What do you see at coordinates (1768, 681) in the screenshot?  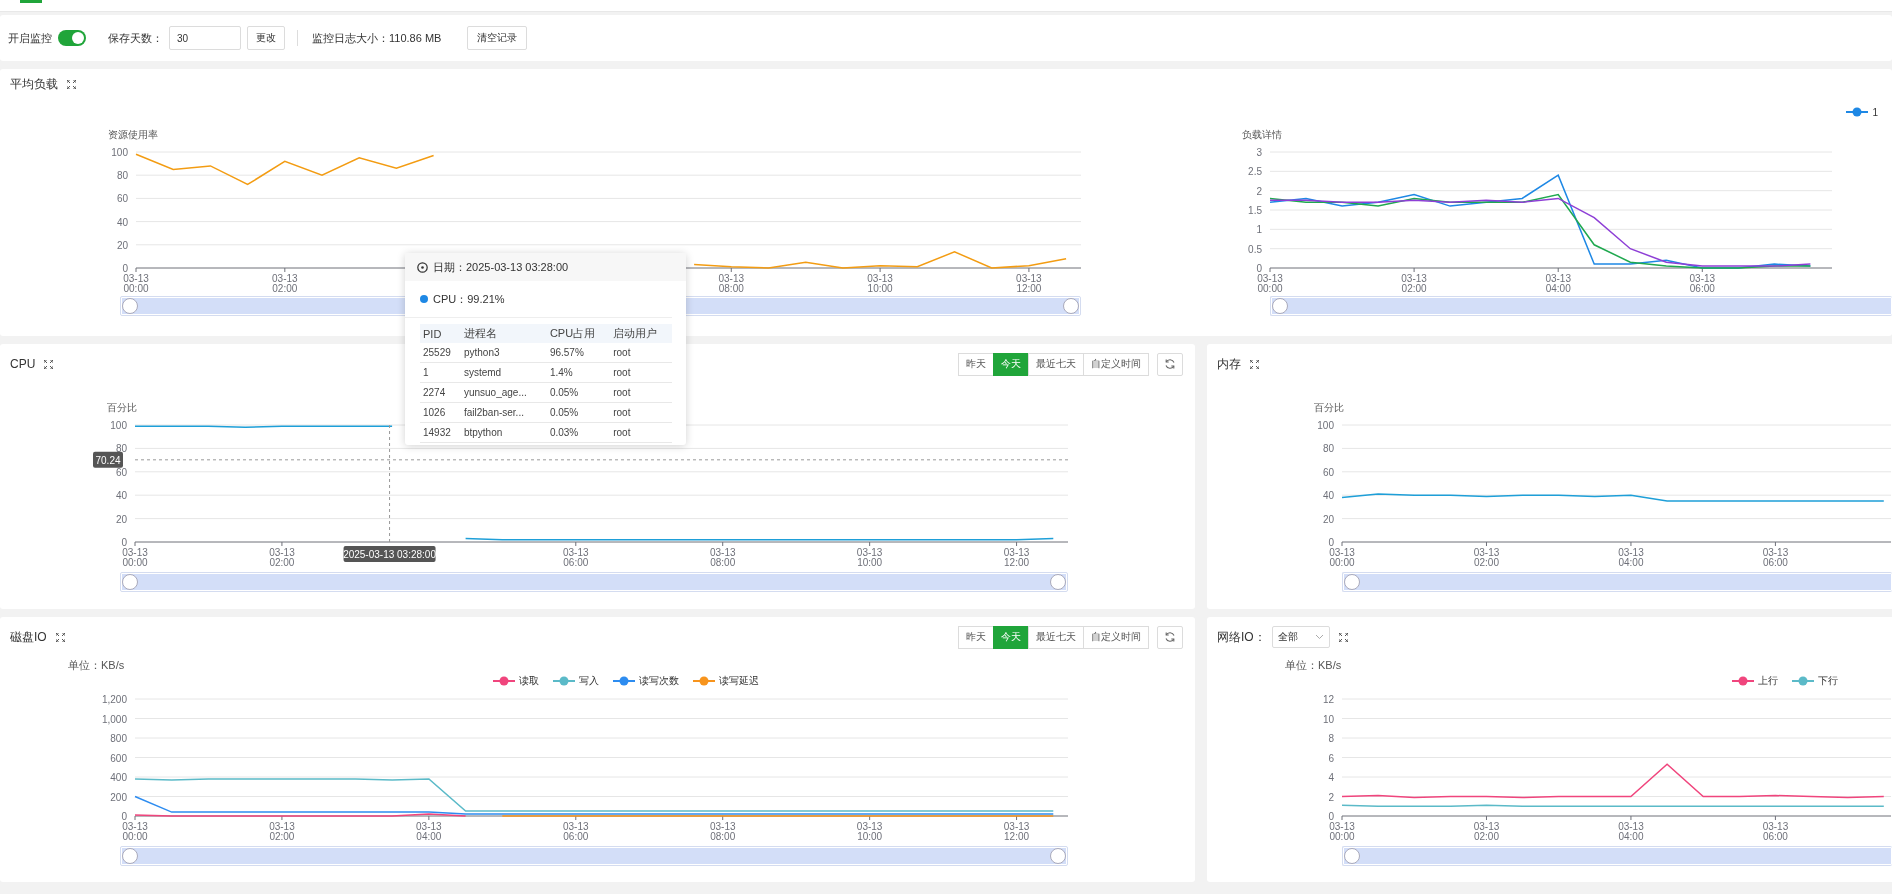 I see `legend-label: 上行` at bounding box center [1768, 681].